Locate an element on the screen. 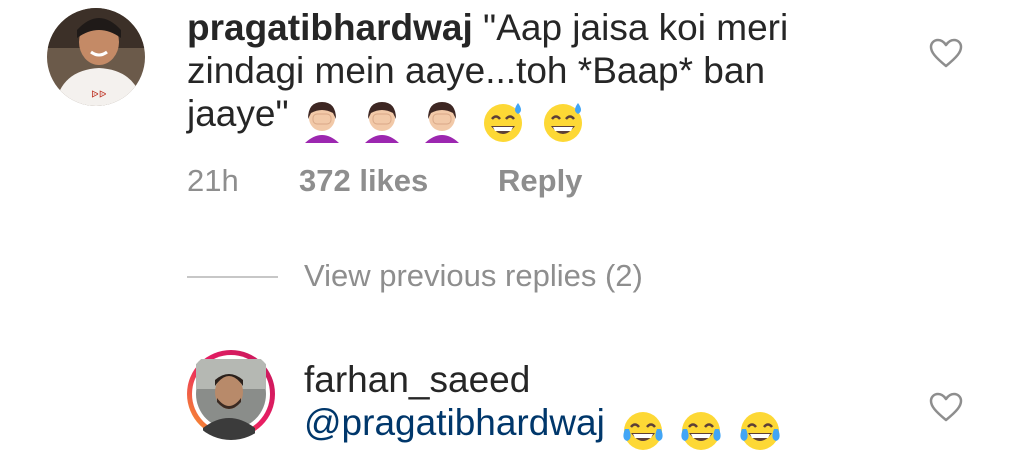 Image resolution: width=1024 pixels, height=455 pixels. reply-text: farhan_saeed @pragatibhardwaj is located at coordinates (604, 405).